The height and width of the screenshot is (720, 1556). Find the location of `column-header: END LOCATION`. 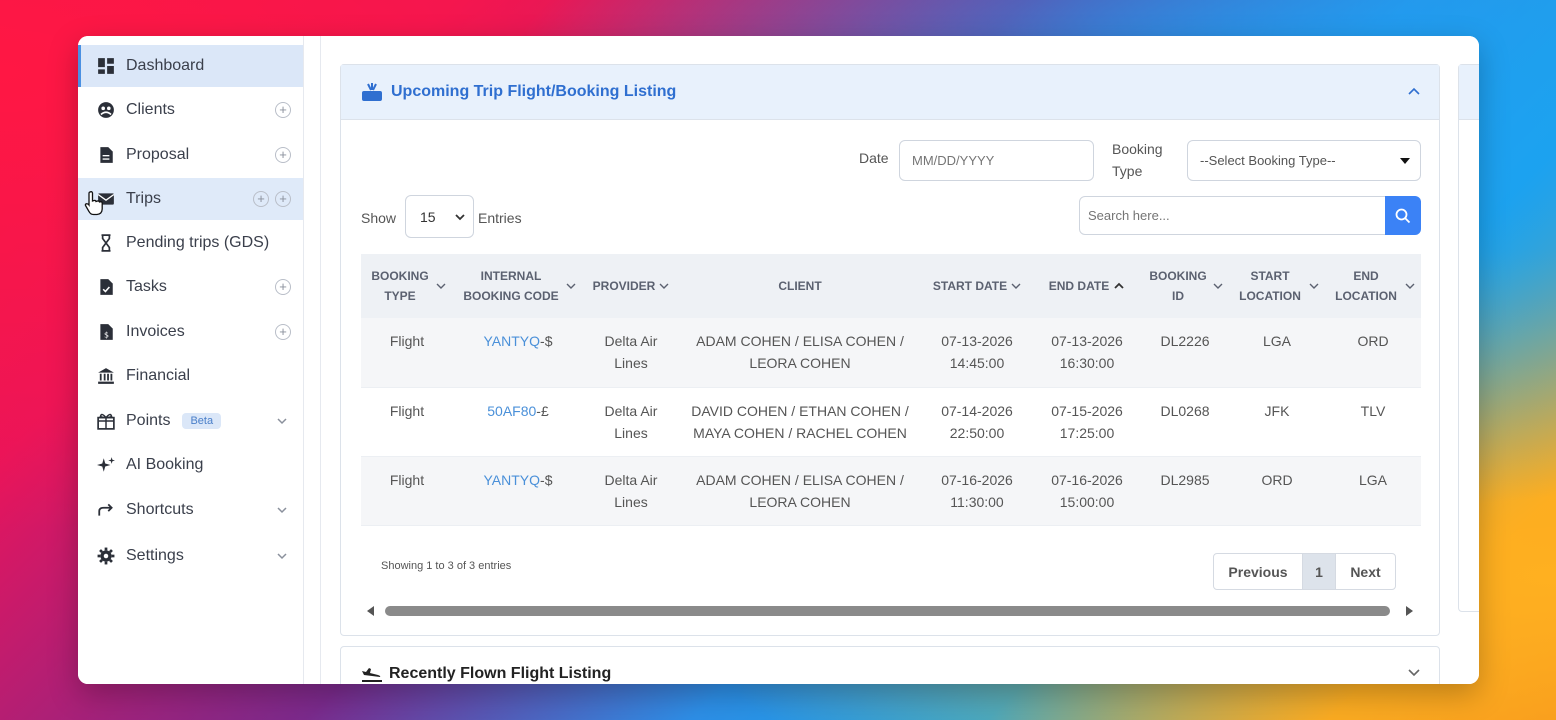

column-header: END LOCATION is located at coordinates (1373, 286).